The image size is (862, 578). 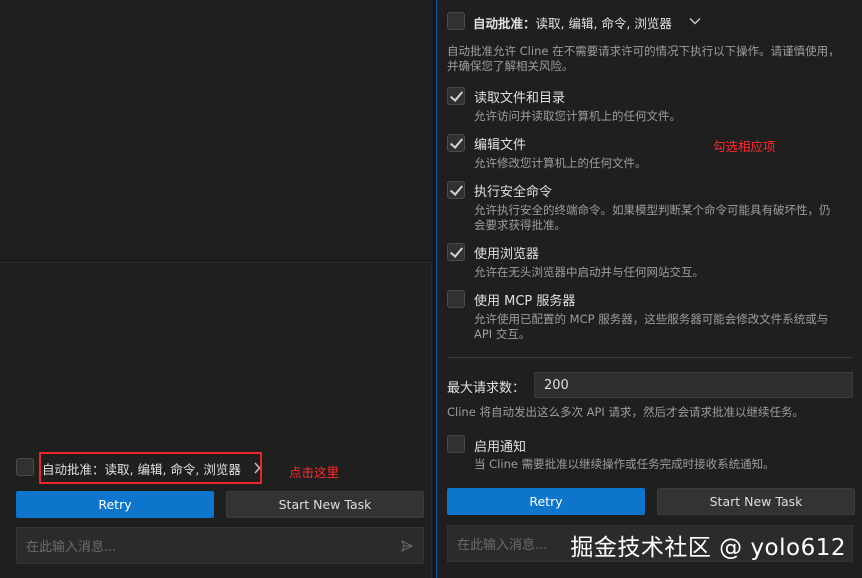 What do you see at coordinates (524, 299) in the screenshot?
I see `option-mcp-title: 使用 MCP 服务器` at bounding box center [524, 299].